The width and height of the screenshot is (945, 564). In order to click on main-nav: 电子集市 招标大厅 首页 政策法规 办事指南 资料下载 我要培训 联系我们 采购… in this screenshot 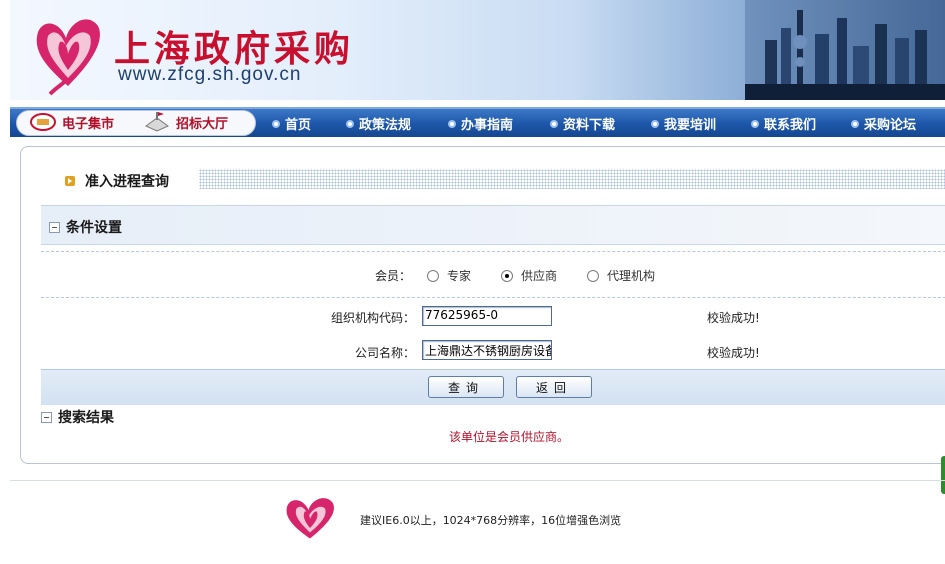, I will do `click(477, 122)`.